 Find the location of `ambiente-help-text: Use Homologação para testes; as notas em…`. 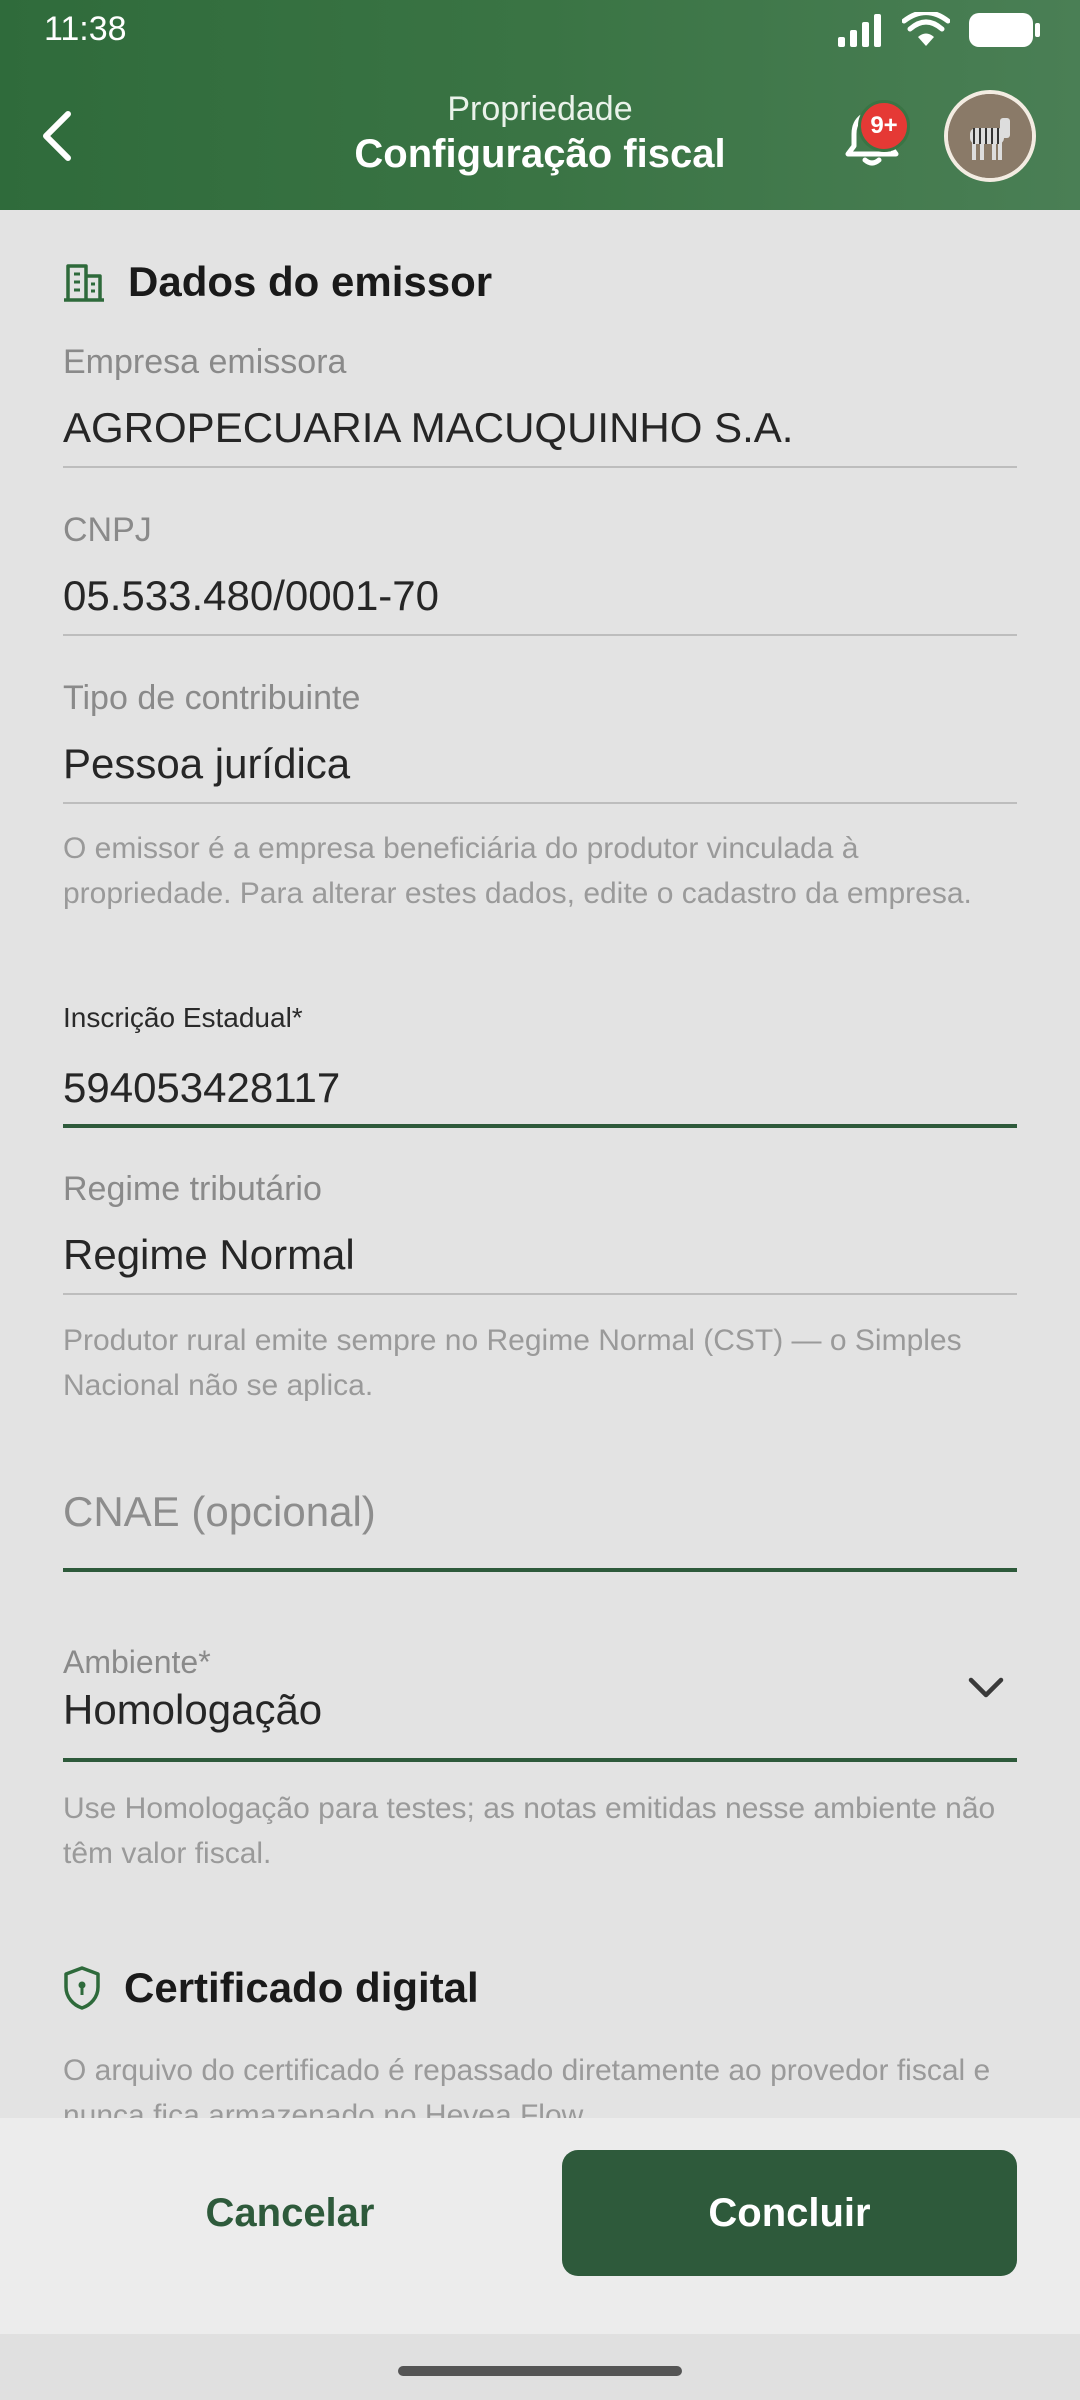

ambiente-help-text: Use Homologação para testes; as notas em… is located at coordinates (529, 1831).